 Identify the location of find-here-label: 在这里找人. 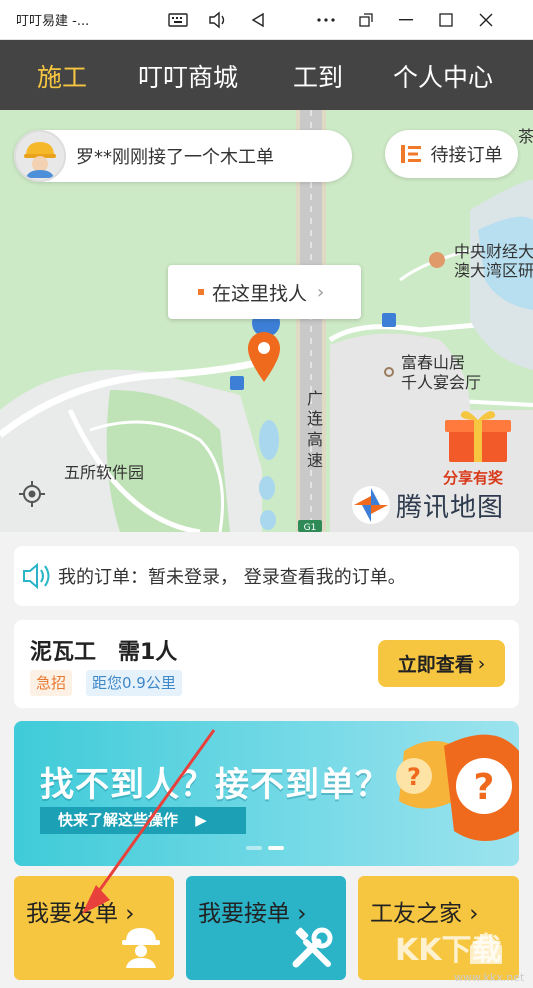
(260, 293).